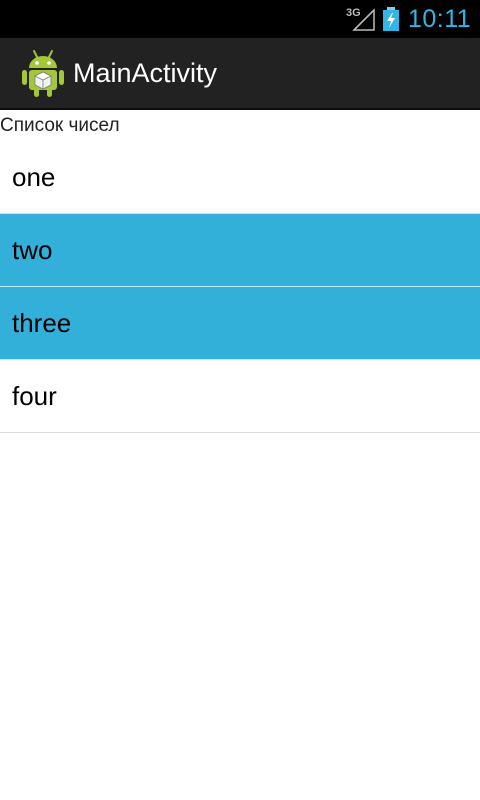 The width and height of the screenshot is (480, 800). I want to click on status-time: 10:11, so click(440, 19).